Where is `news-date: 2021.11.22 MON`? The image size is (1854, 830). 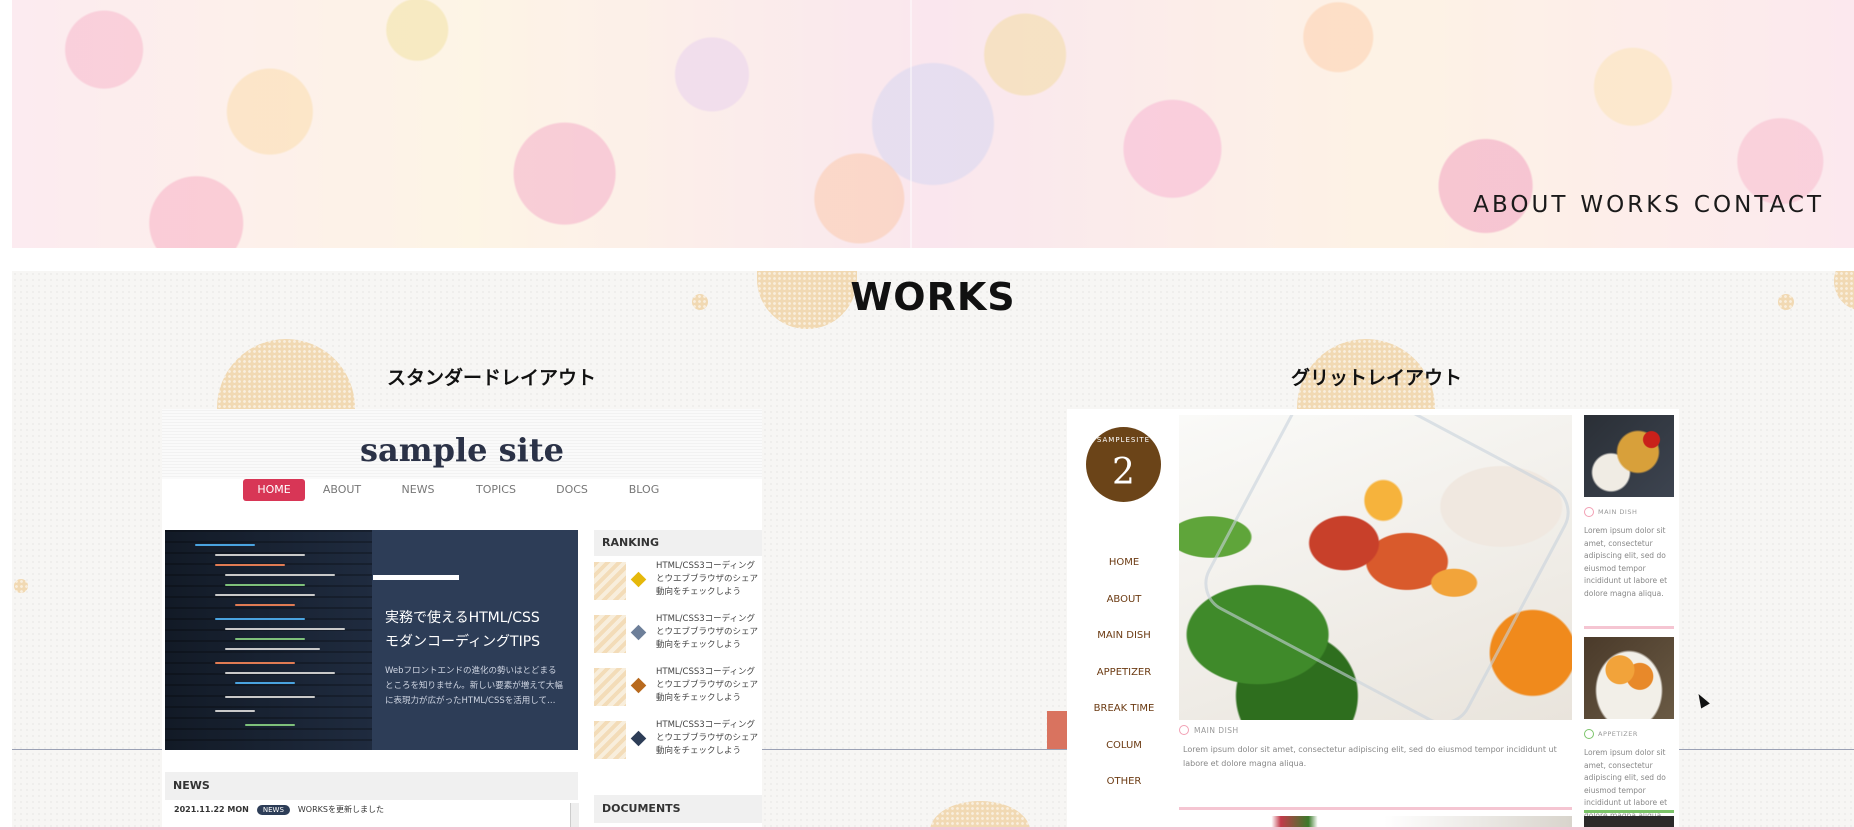 news-date: 2021.11.22 MON is located at coordinates (211, 809).